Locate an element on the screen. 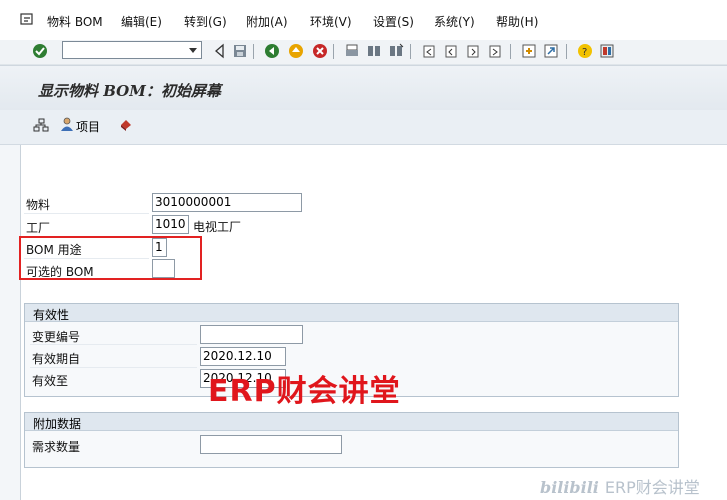  required-quantity-label: 需求数量 is located at coordinates (56, 447).